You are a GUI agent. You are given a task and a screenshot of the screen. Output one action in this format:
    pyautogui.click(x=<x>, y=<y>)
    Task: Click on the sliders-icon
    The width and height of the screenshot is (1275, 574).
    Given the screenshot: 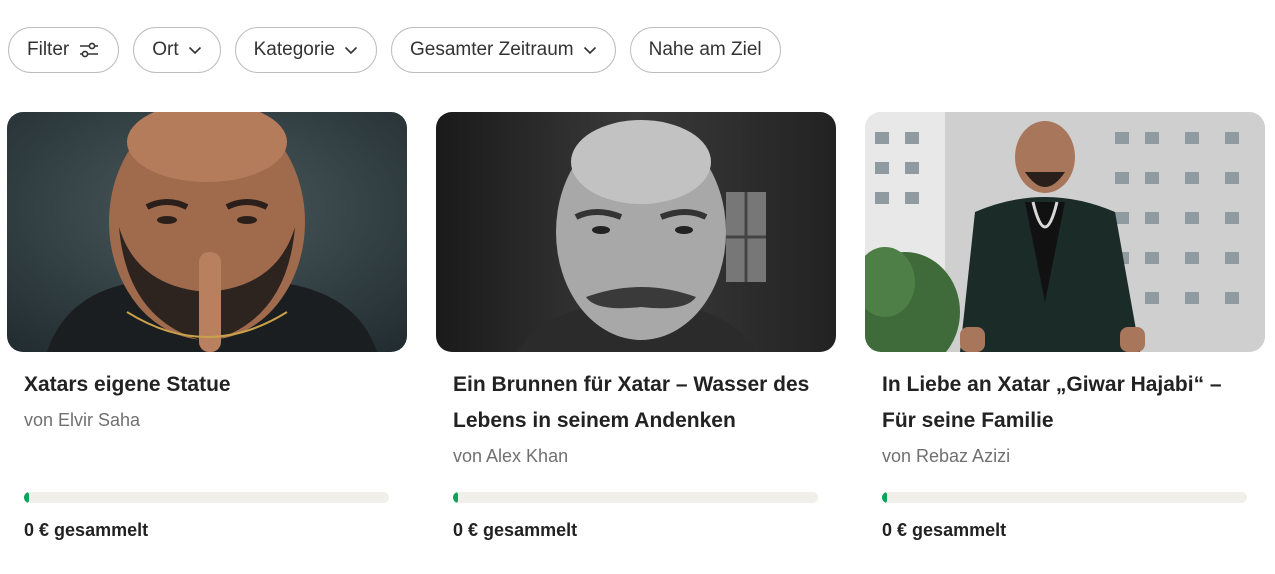 What is the action you would take?
    pyautogui.click(x=89, y=50)
    